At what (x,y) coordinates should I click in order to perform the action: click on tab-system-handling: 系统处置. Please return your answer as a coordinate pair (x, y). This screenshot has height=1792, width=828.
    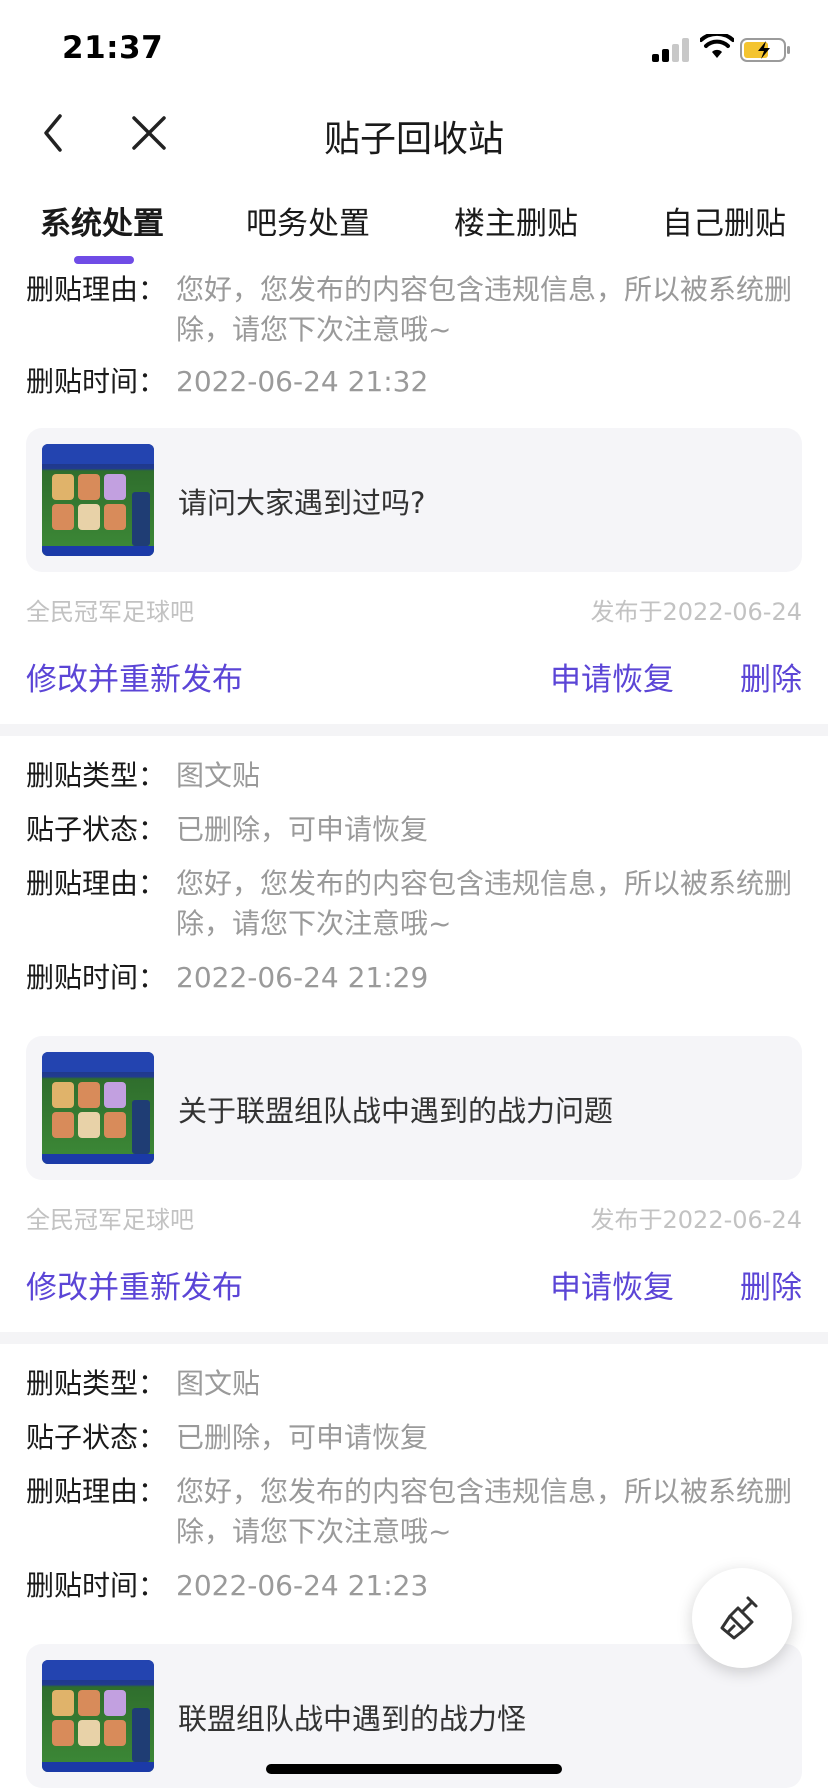
    Looking at the image, I should click on (102, 220).